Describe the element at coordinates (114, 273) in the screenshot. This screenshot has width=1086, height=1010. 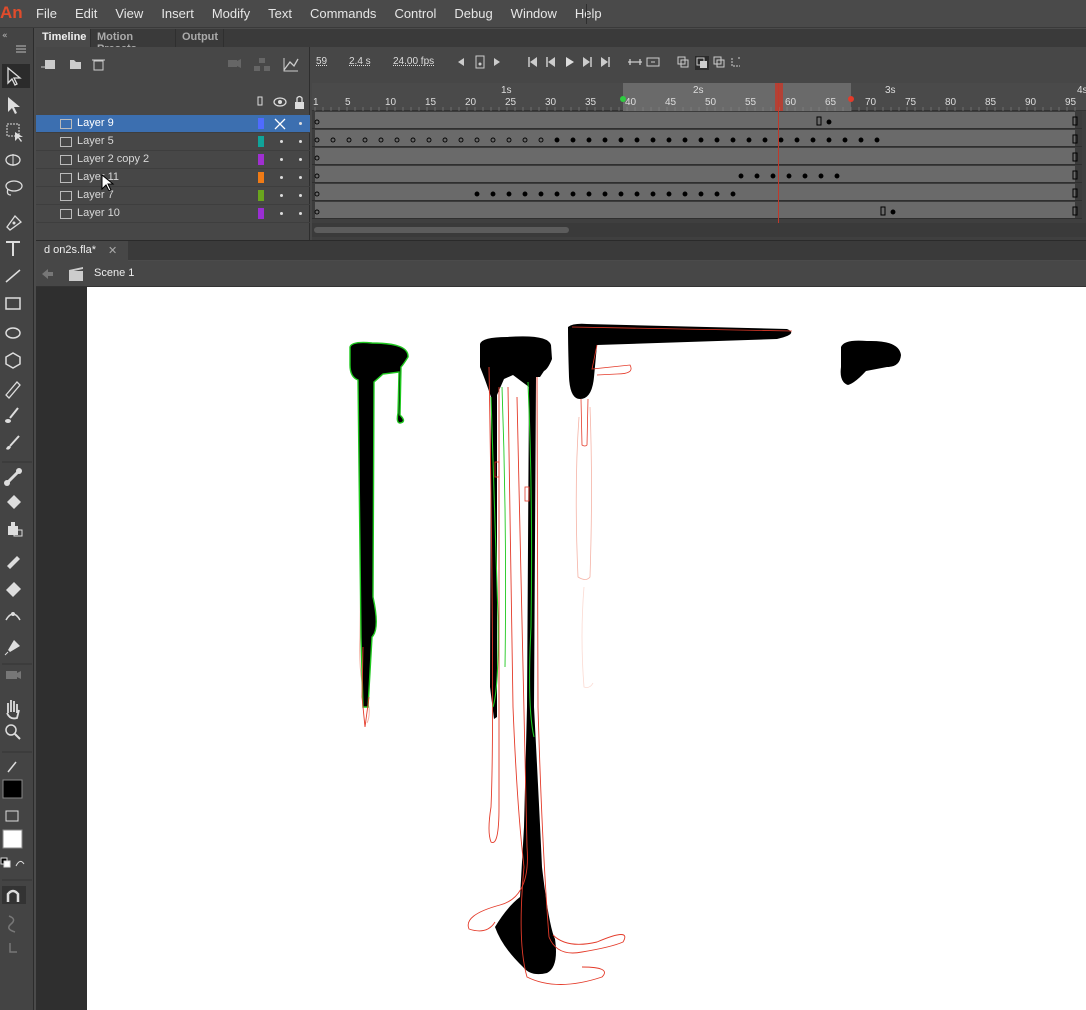
I see `scene-label: Scene 1` at that location.